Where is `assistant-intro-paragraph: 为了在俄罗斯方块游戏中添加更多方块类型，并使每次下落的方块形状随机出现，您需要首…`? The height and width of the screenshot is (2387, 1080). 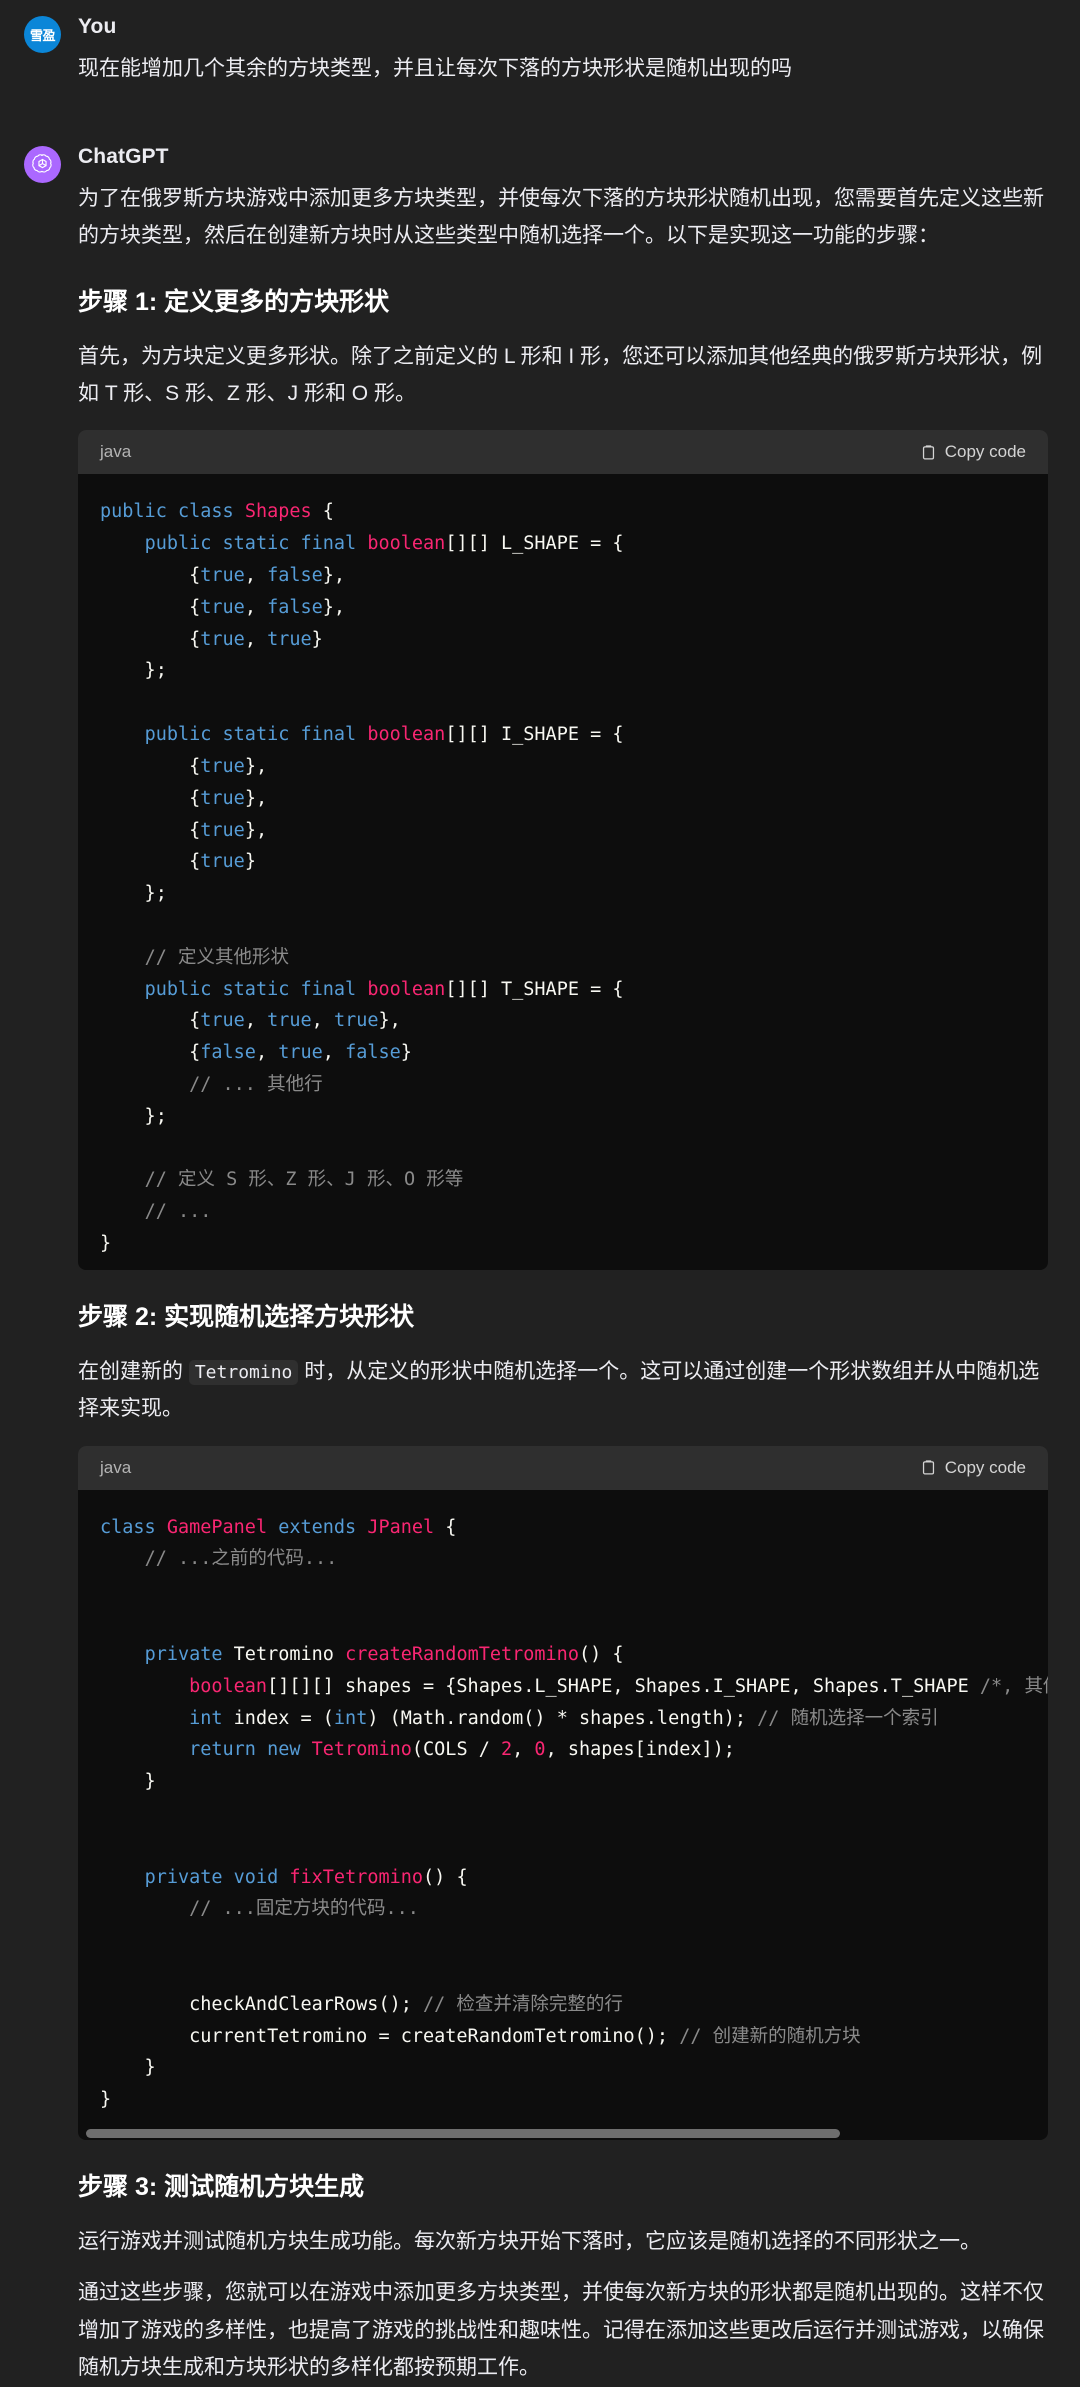
assistant-intro-paragraph: 为了在俄罗斯方块游戏中添加更多方块类型，并使每次下落的方块形状随机出现，您需要首… is located at coordinates (561, 217).